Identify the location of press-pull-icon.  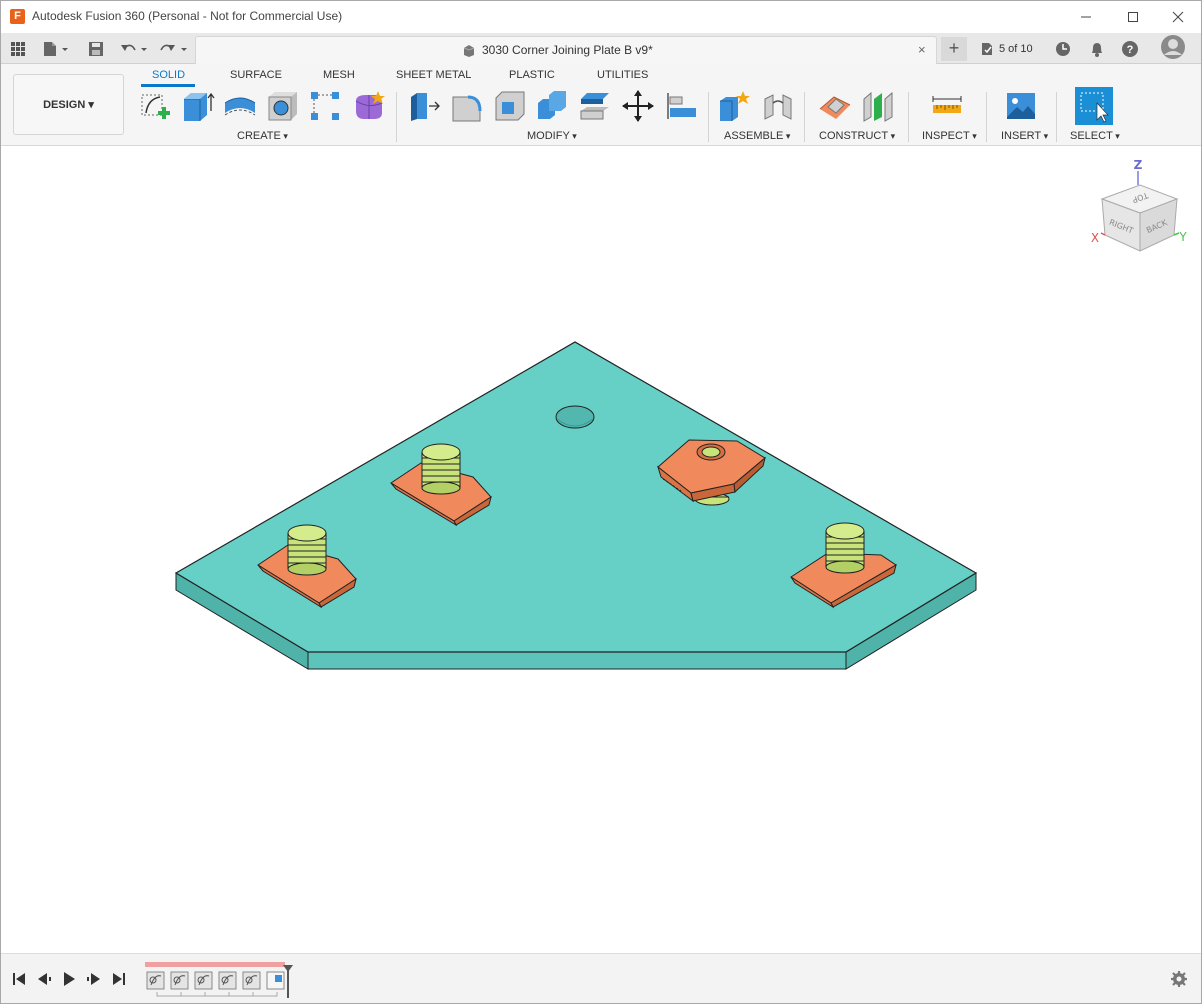
(425, 107).